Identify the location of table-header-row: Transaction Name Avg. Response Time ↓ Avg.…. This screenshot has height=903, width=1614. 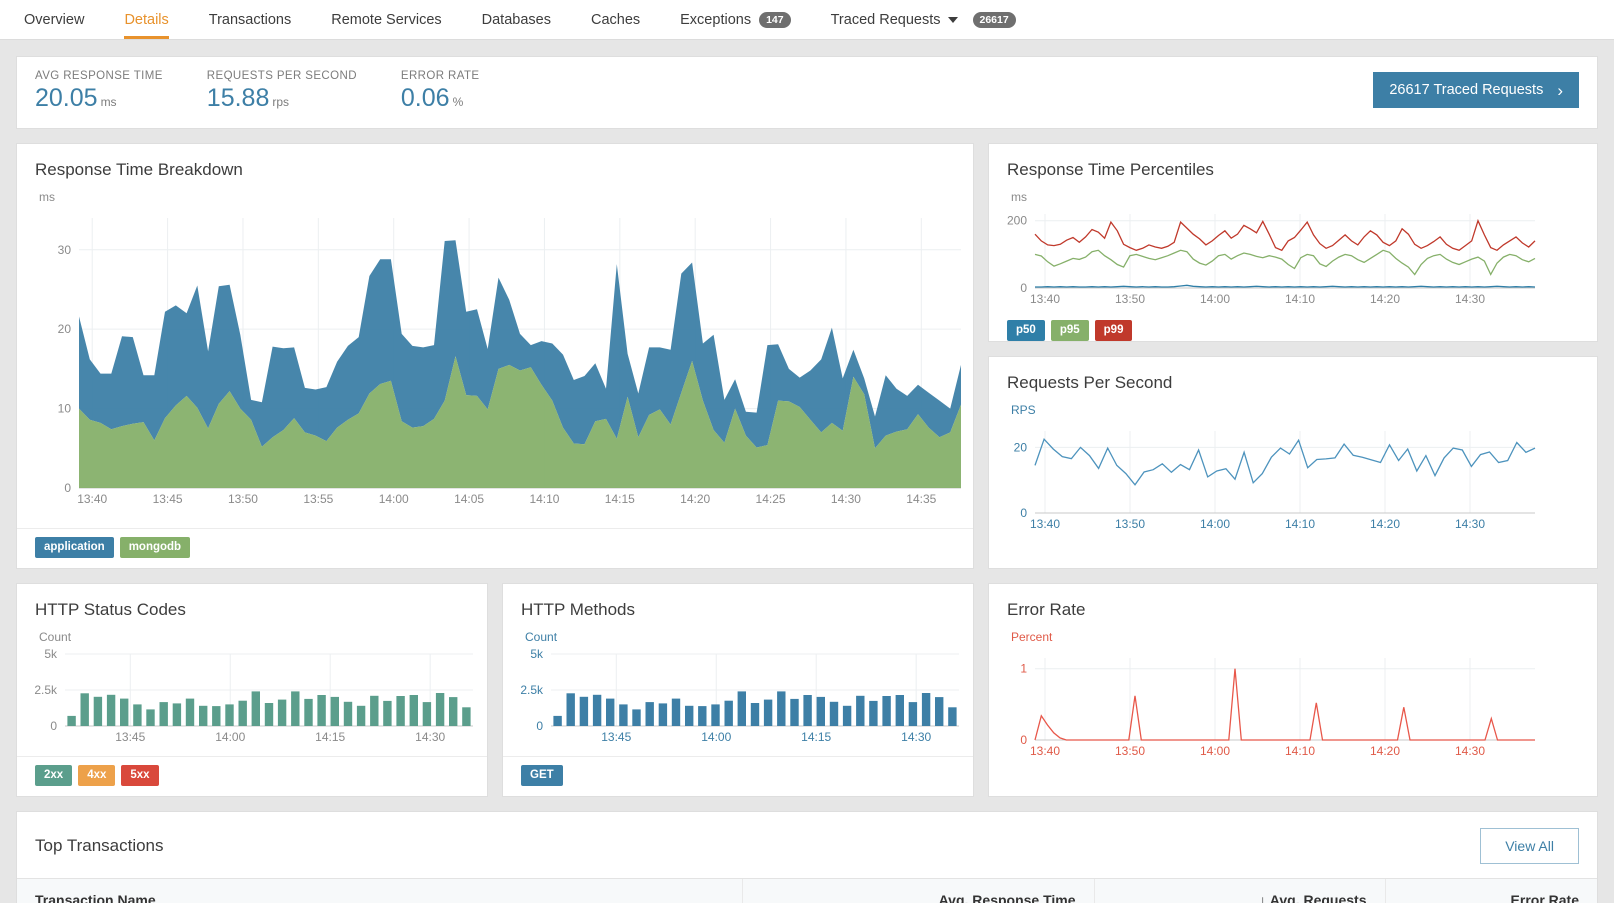
(807, 890).